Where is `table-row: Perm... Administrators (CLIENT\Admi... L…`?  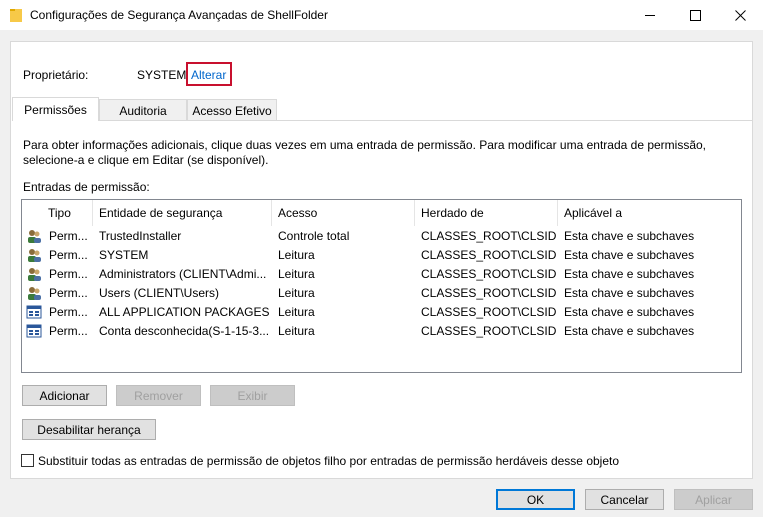 table-row: Perm... Administrators (CLIENT\Admi... L… is located at coordinates (381, 273).